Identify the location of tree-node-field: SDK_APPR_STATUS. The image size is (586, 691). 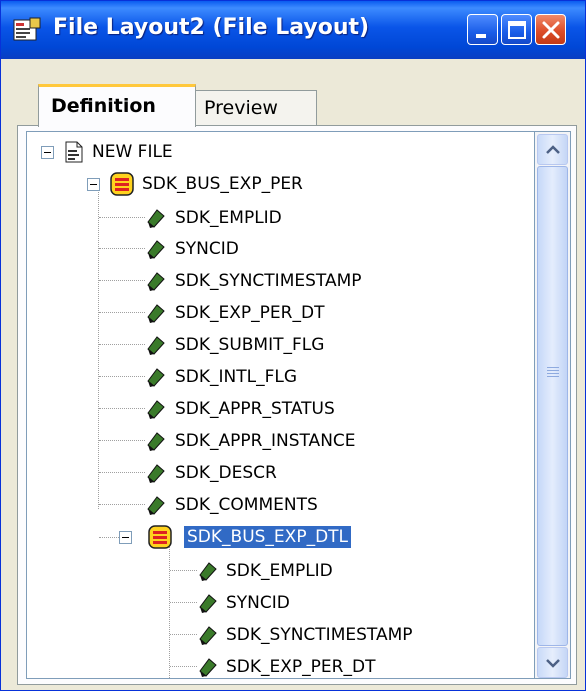
(257, 409).